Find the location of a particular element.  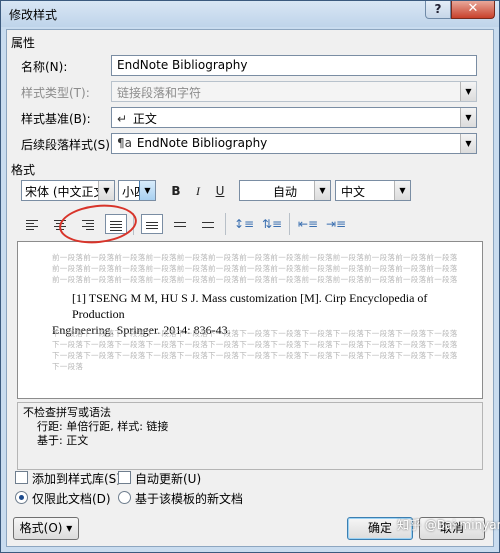

add-to-gallery-label: 添加到样式库(S) is located at coordinates (76, 478).